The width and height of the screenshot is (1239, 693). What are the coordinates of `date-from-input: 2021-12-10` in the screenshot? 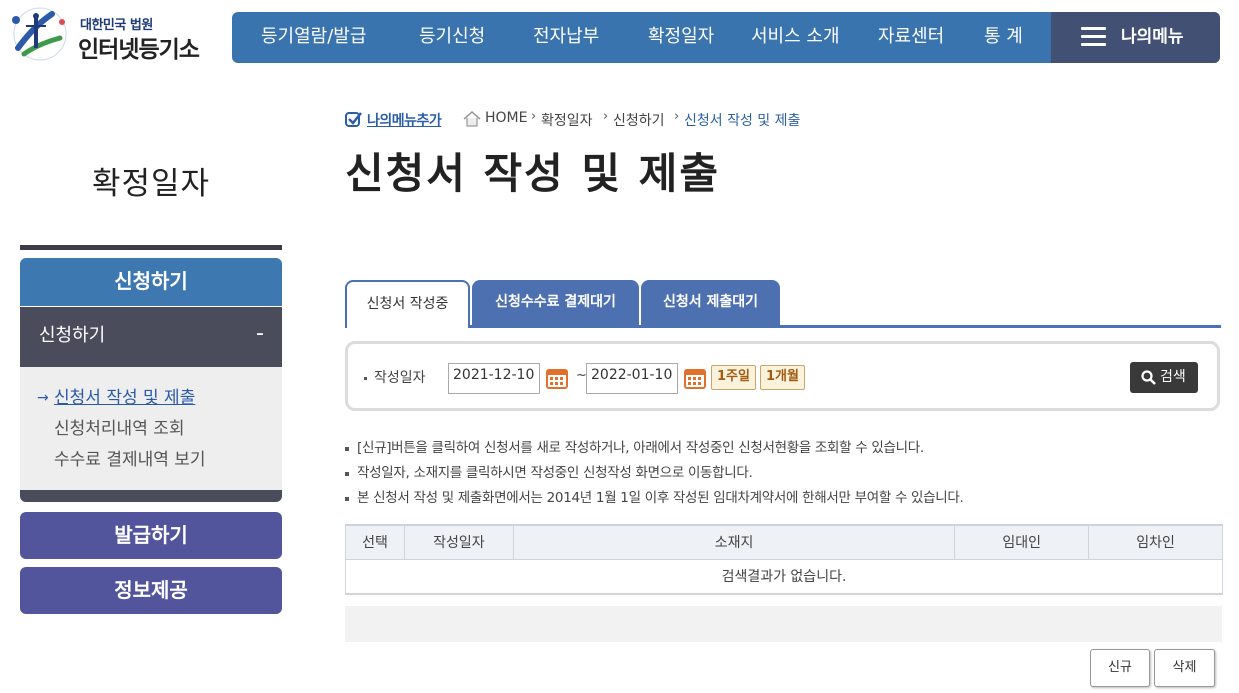 It's located at (494, 378).